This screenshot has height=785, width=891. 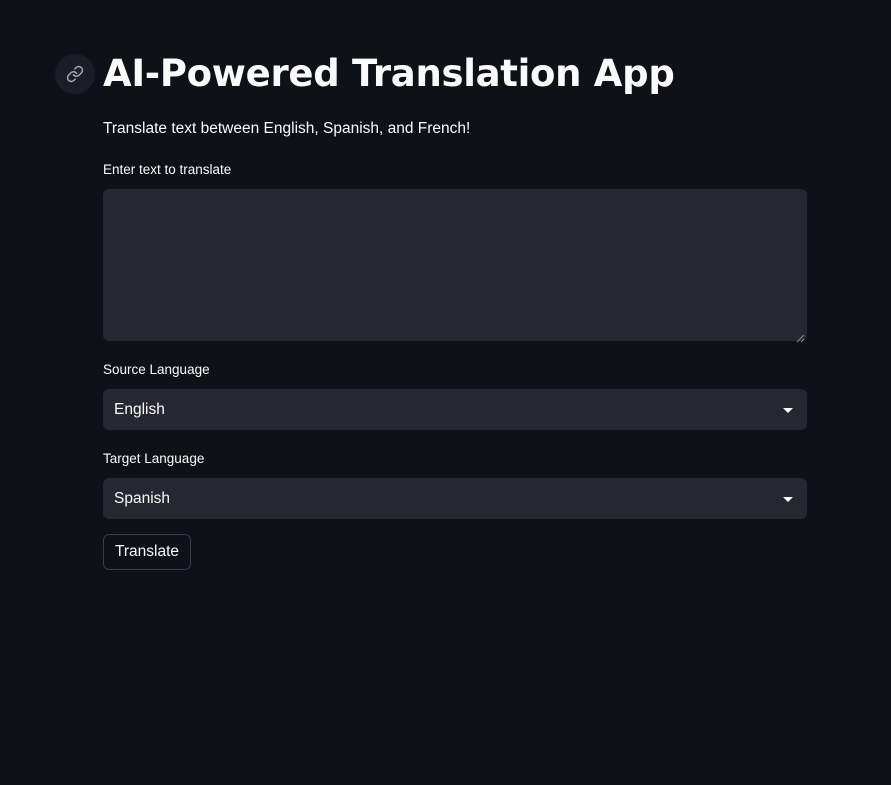 I want to click on text-input-label: Enter text to translate, so click(x=167, y=169).